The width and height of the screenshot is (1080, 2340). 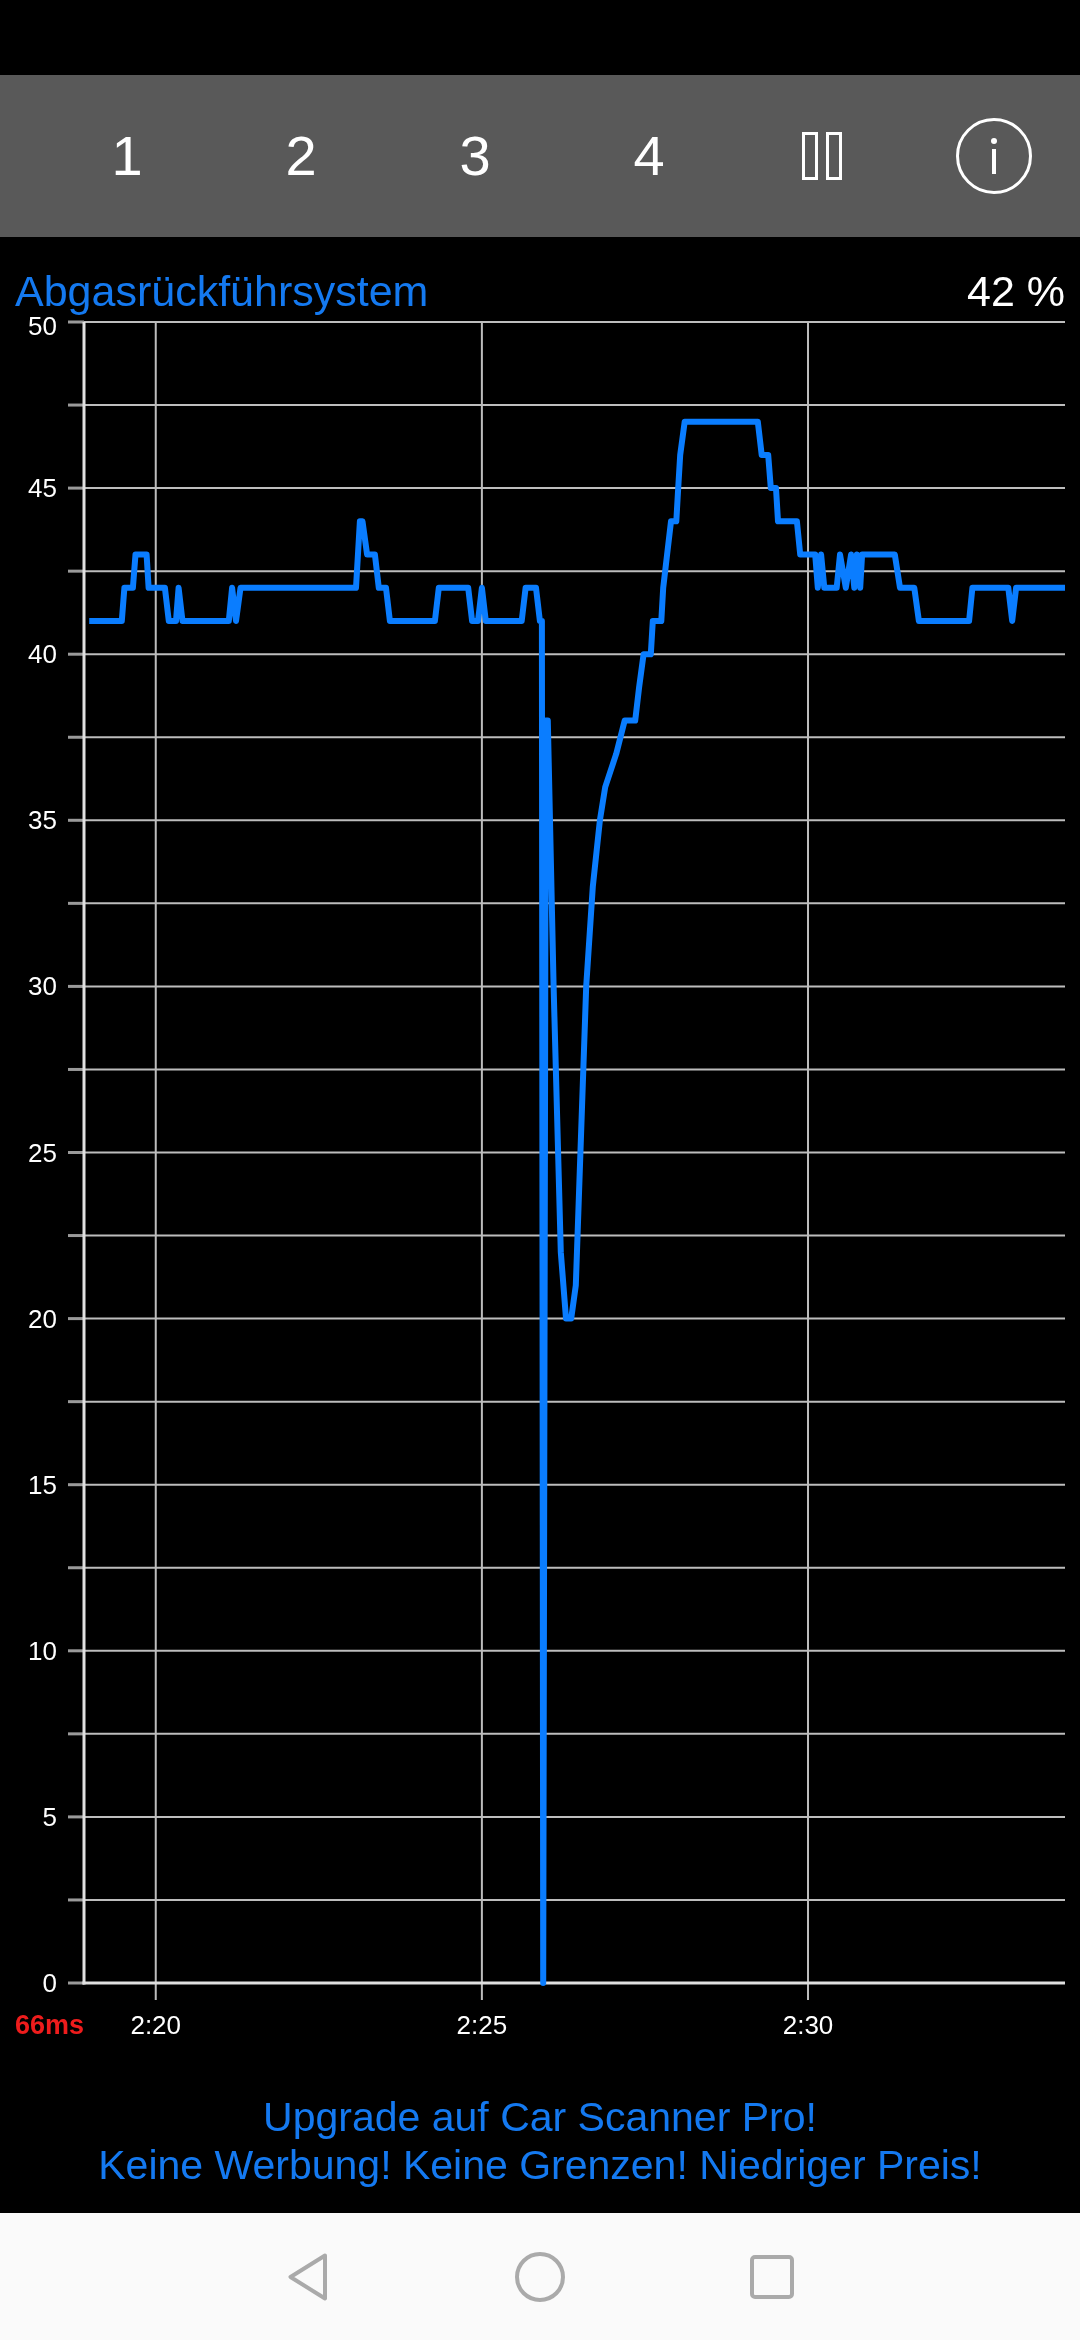 What do you see at coordinates (808, 2025) in the screenshot?
I see `x-tick-label: 2:30` at bounding box center [808, 2025].